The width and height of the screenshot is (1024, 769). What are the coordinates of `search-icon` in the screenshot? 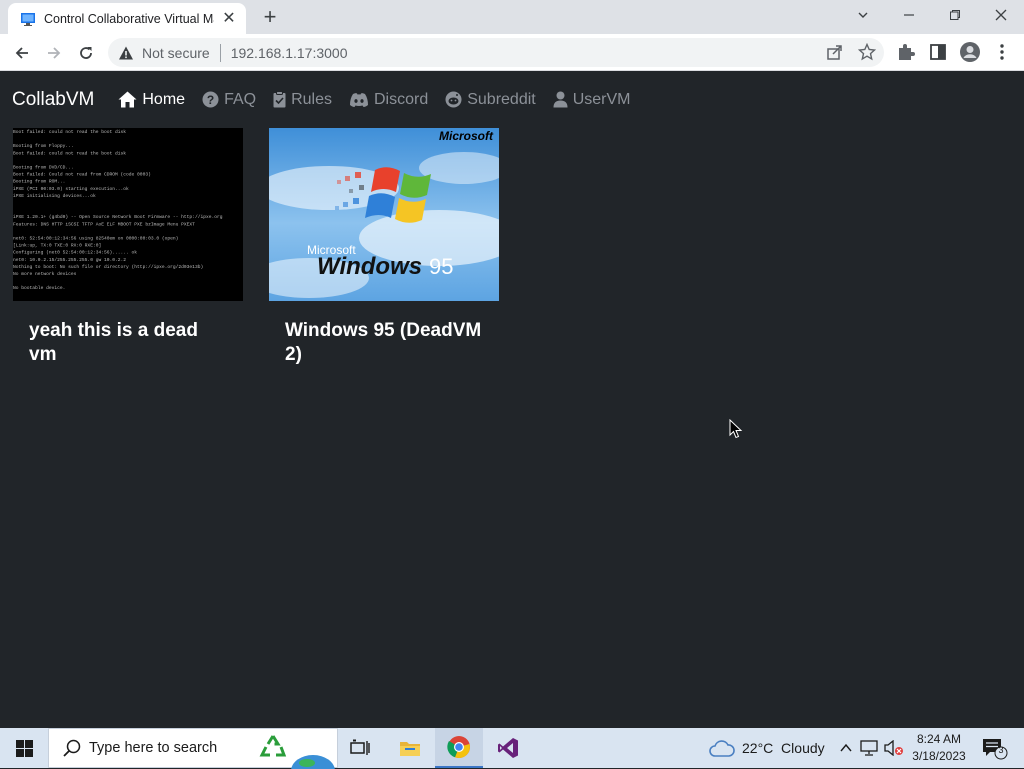 It's located at (72, 748).